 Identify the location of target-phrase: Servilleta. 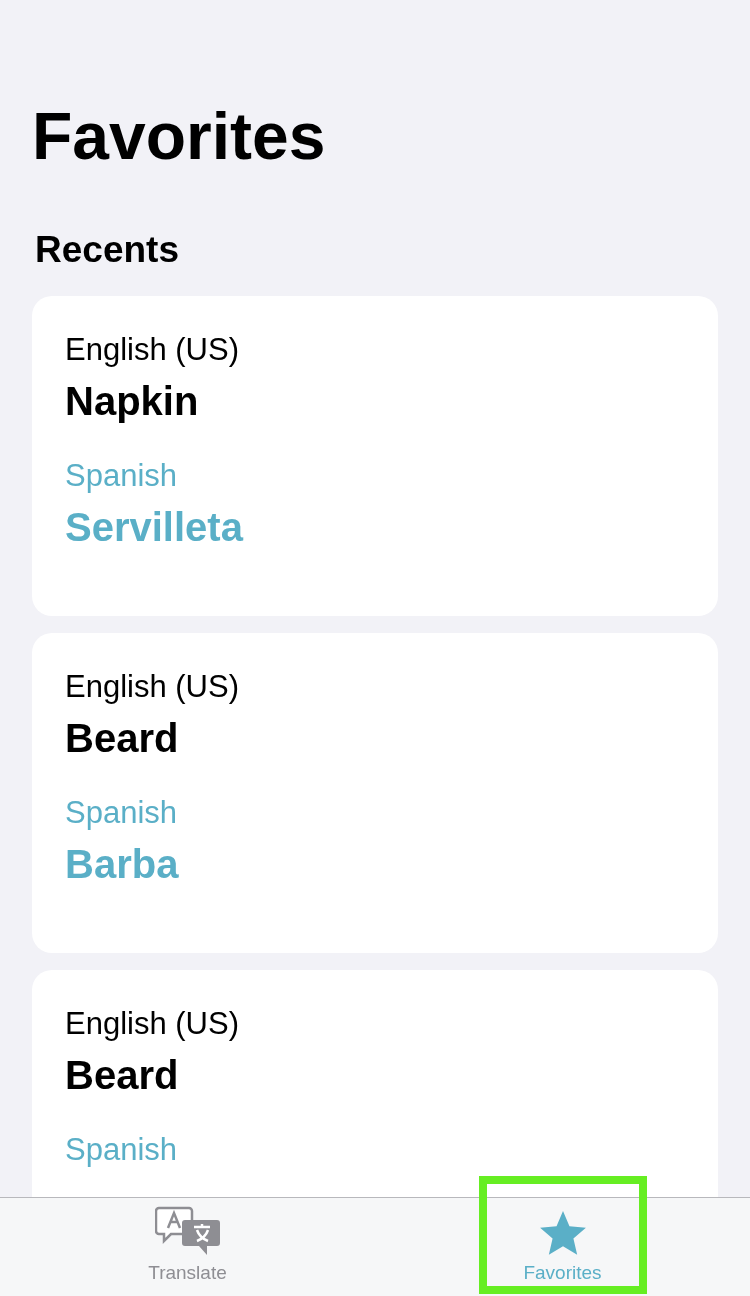
(154, 527).